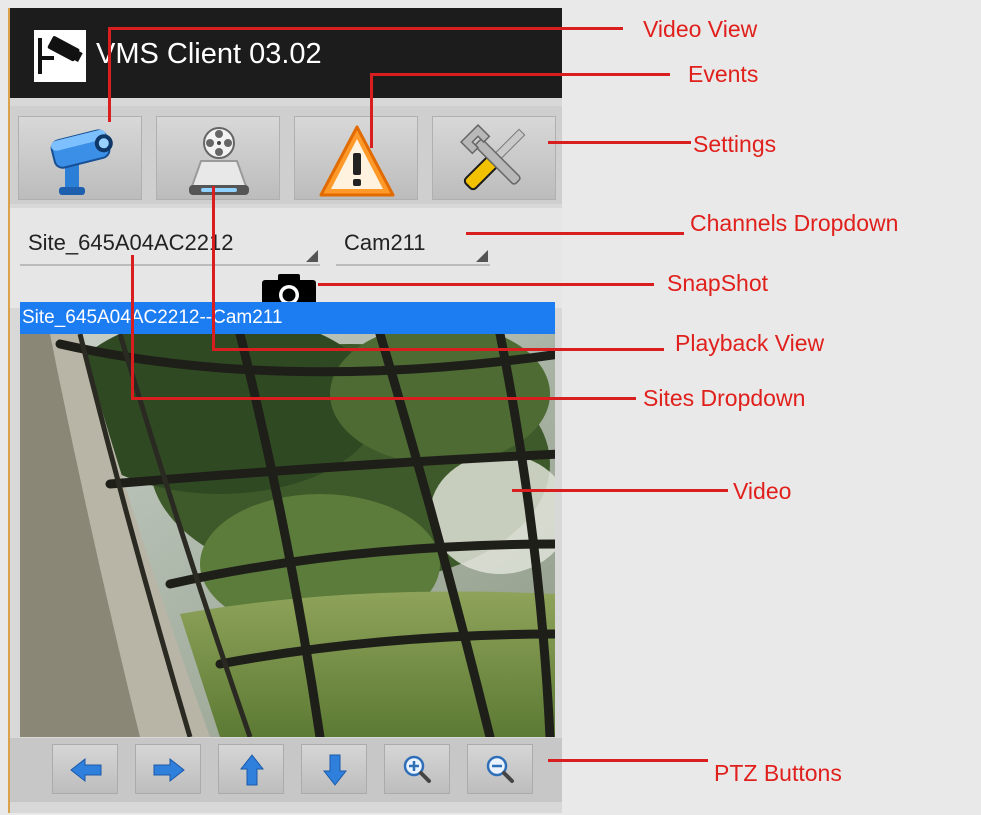  What do you see at coordinates (723, 74) in the screenshot?
I see `events-annotation: Events` at bounding box center [723, 74].